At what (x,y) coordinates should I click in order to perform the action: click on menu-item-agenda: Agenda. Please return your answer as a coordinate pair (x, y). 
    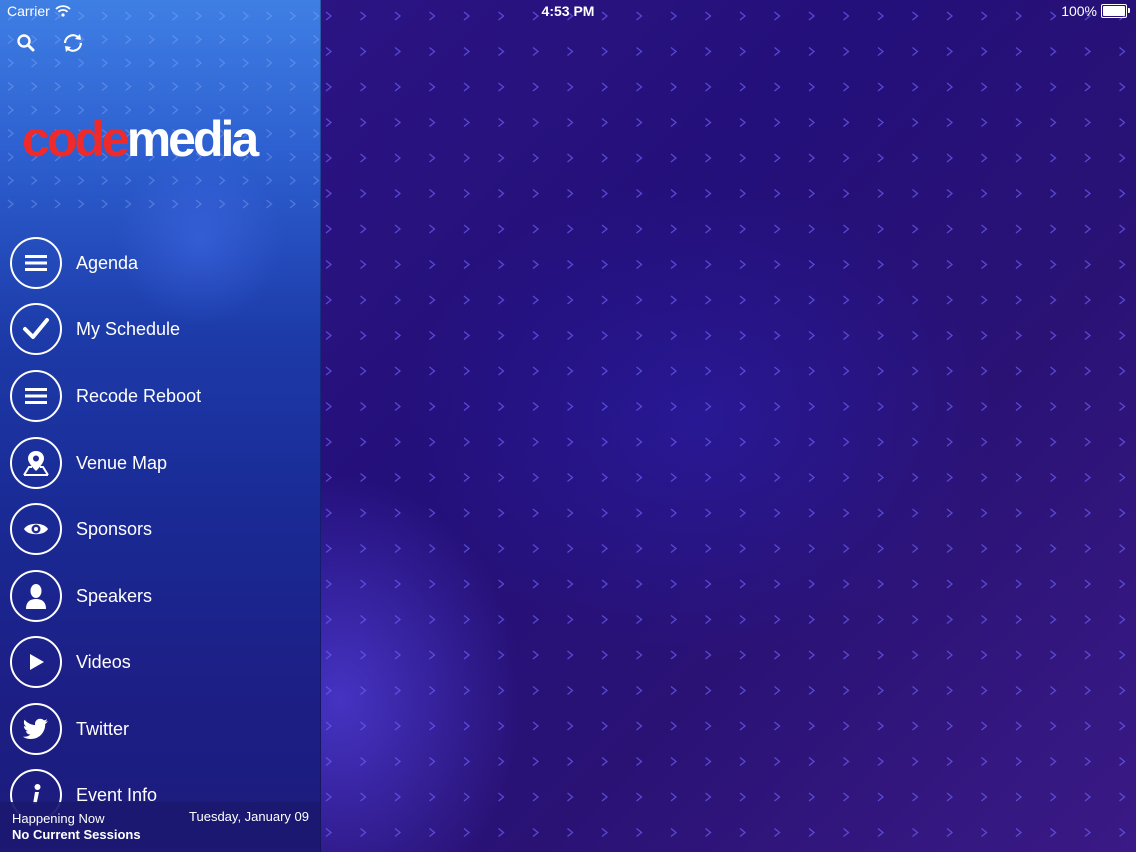
    Looking at the image, I should click on (160, 263).